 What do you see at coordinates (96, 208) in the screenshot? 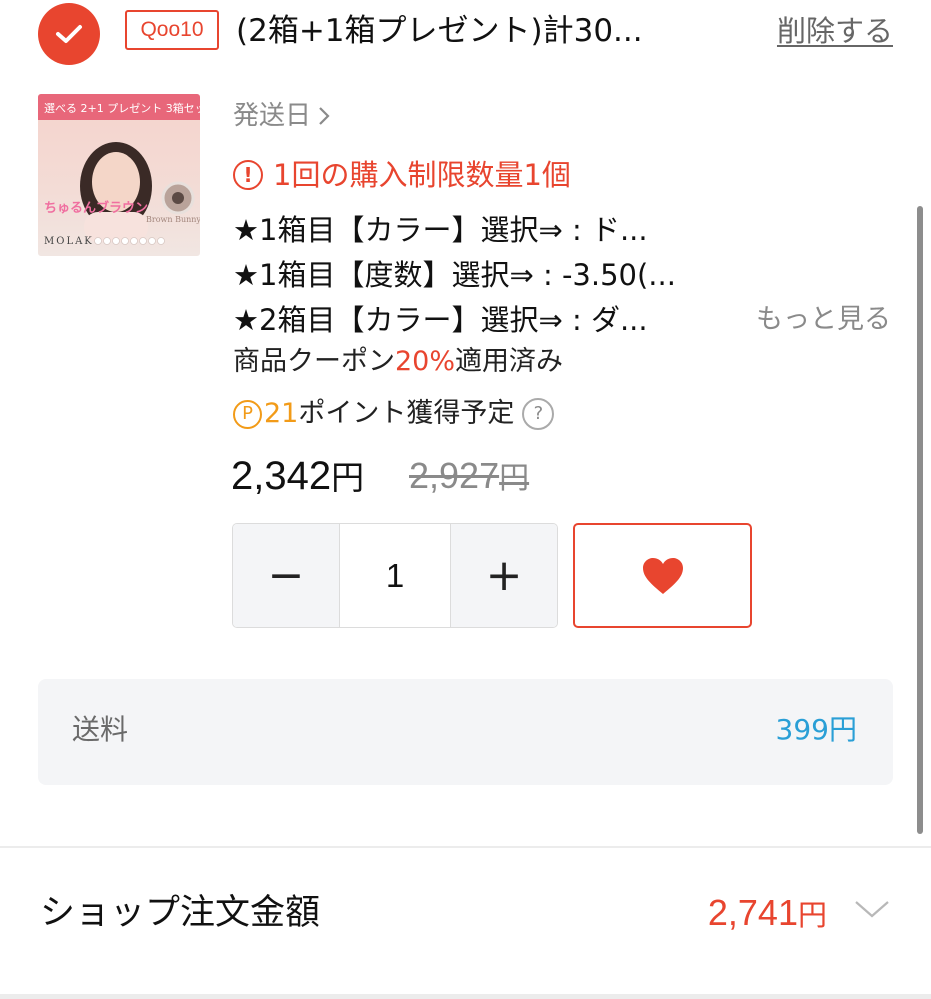
I see `image-product-line: ちゅるんブラウン` at bounding box center [96, 208].